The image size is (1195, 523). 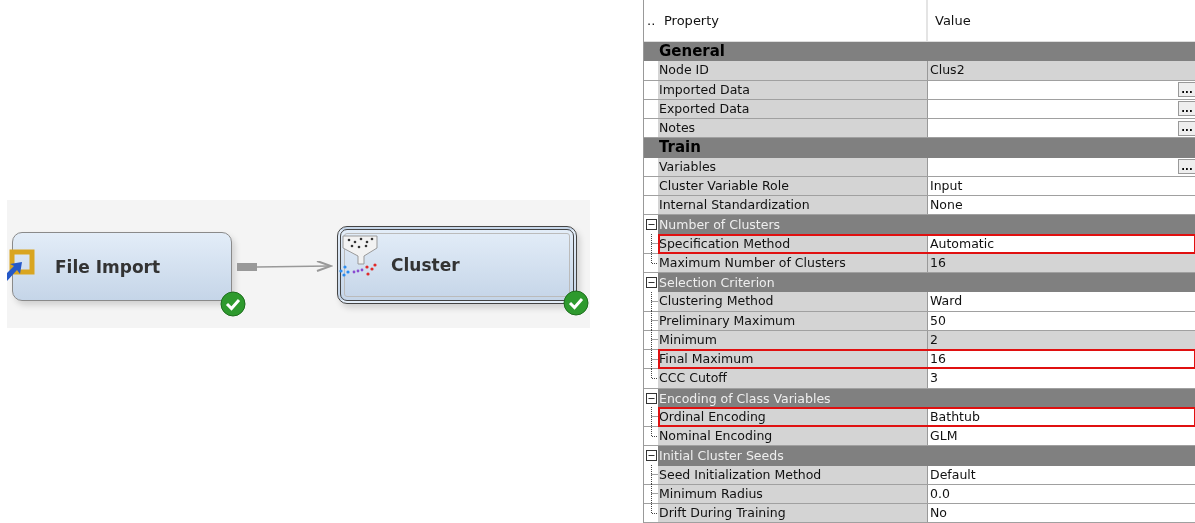 What do you see at coordinates (651, 20) in the screenshot?
I see `column-marker: ..` at bounding box center [651, 20].